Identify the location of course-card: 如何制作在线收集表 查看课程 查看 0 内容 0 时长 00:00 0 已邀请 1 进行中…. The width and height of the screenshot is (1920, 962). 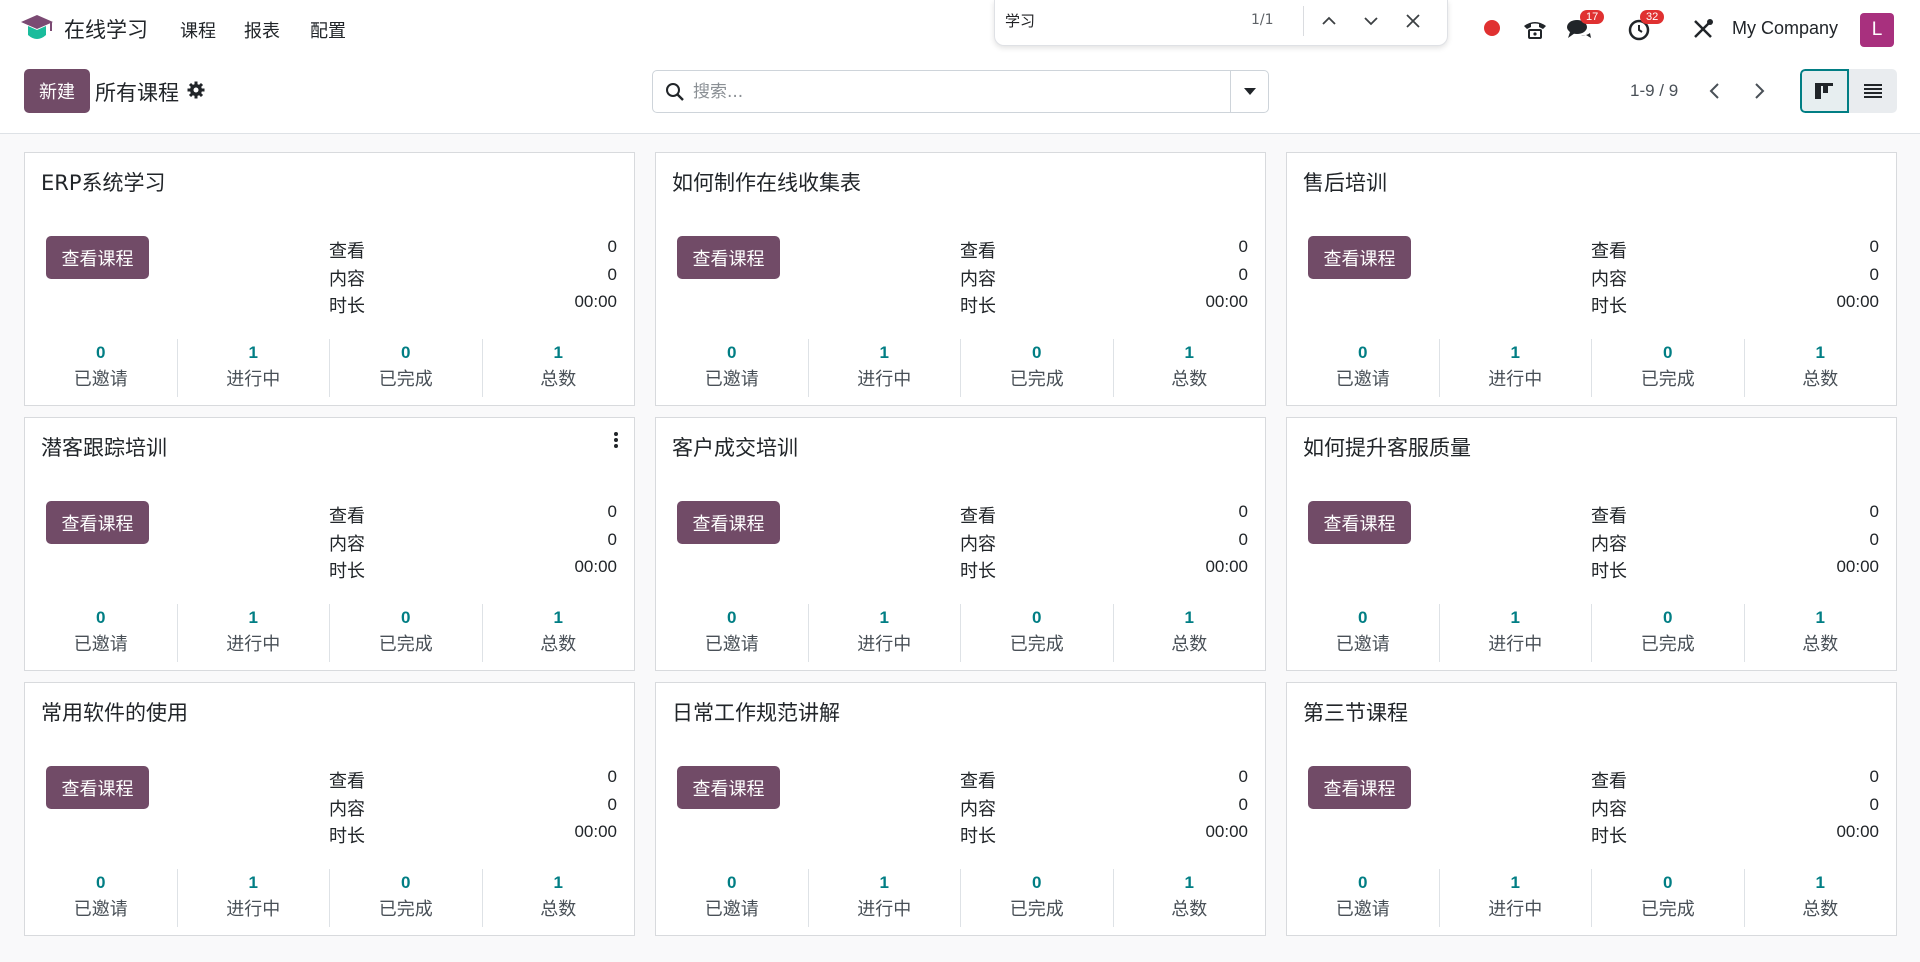
(960, 279).